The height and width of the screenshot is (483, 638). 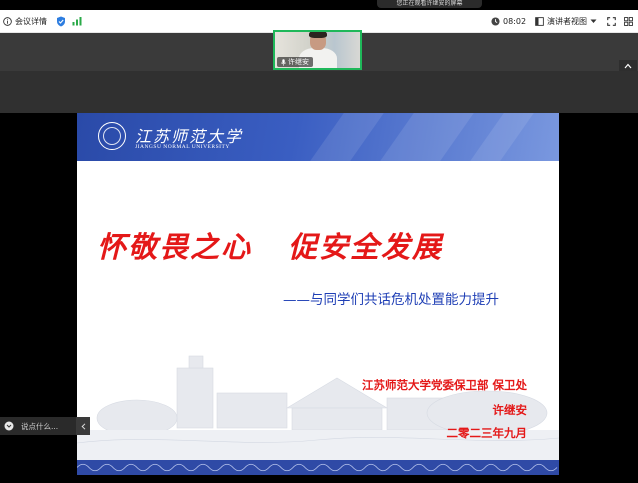 I want to click on university-name-en: JIANGSU NORMAL UNIVERSITY, so click(x=182, y=147).